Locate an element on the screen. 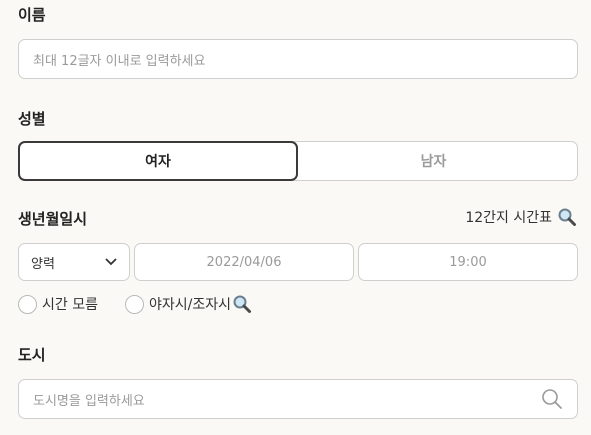 Image resolution: width=591 pixels, height=435 pixels. city-search-input: 도시명을 입력하세요 is located at coordinates (298, 399).